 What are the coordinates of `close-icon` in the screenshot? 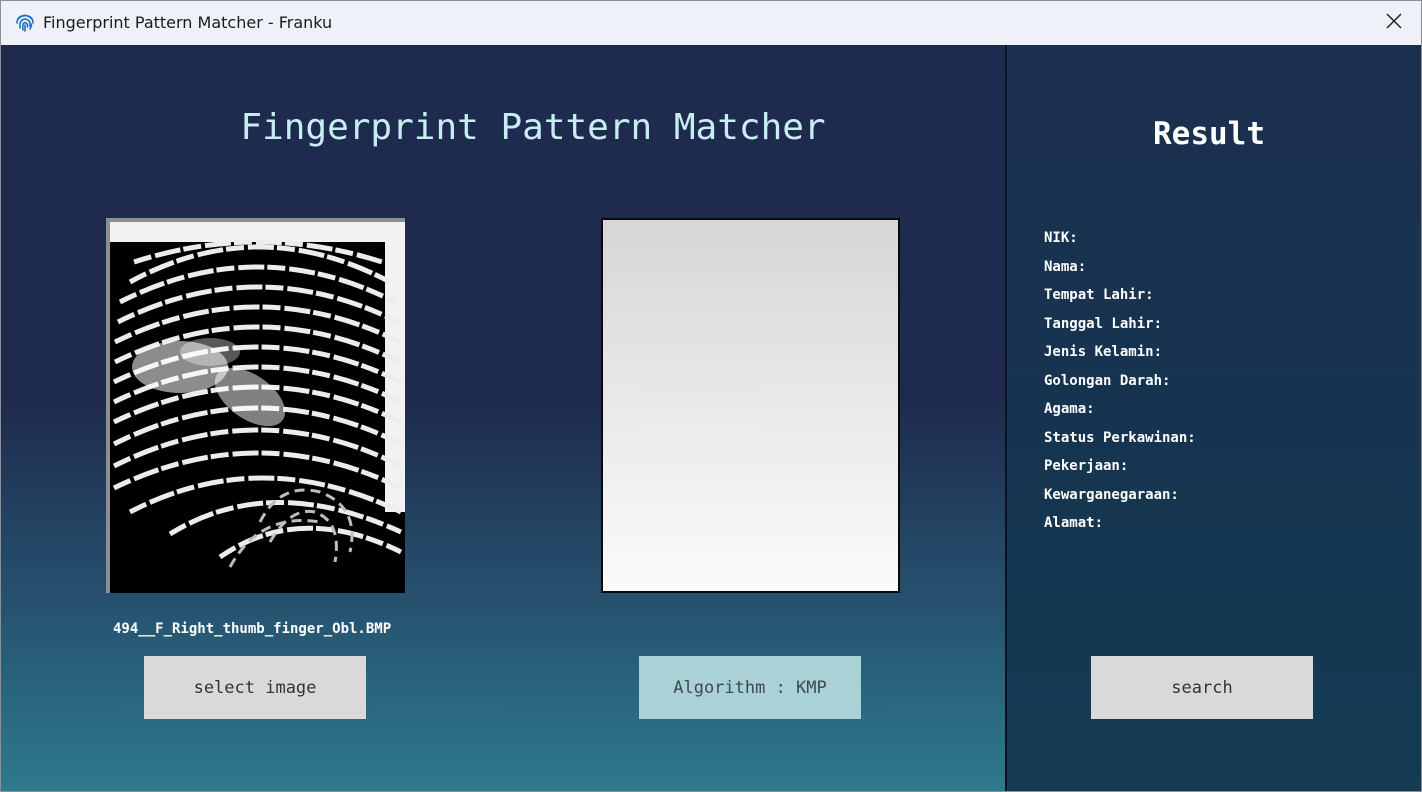 It's located at (1394, 23).